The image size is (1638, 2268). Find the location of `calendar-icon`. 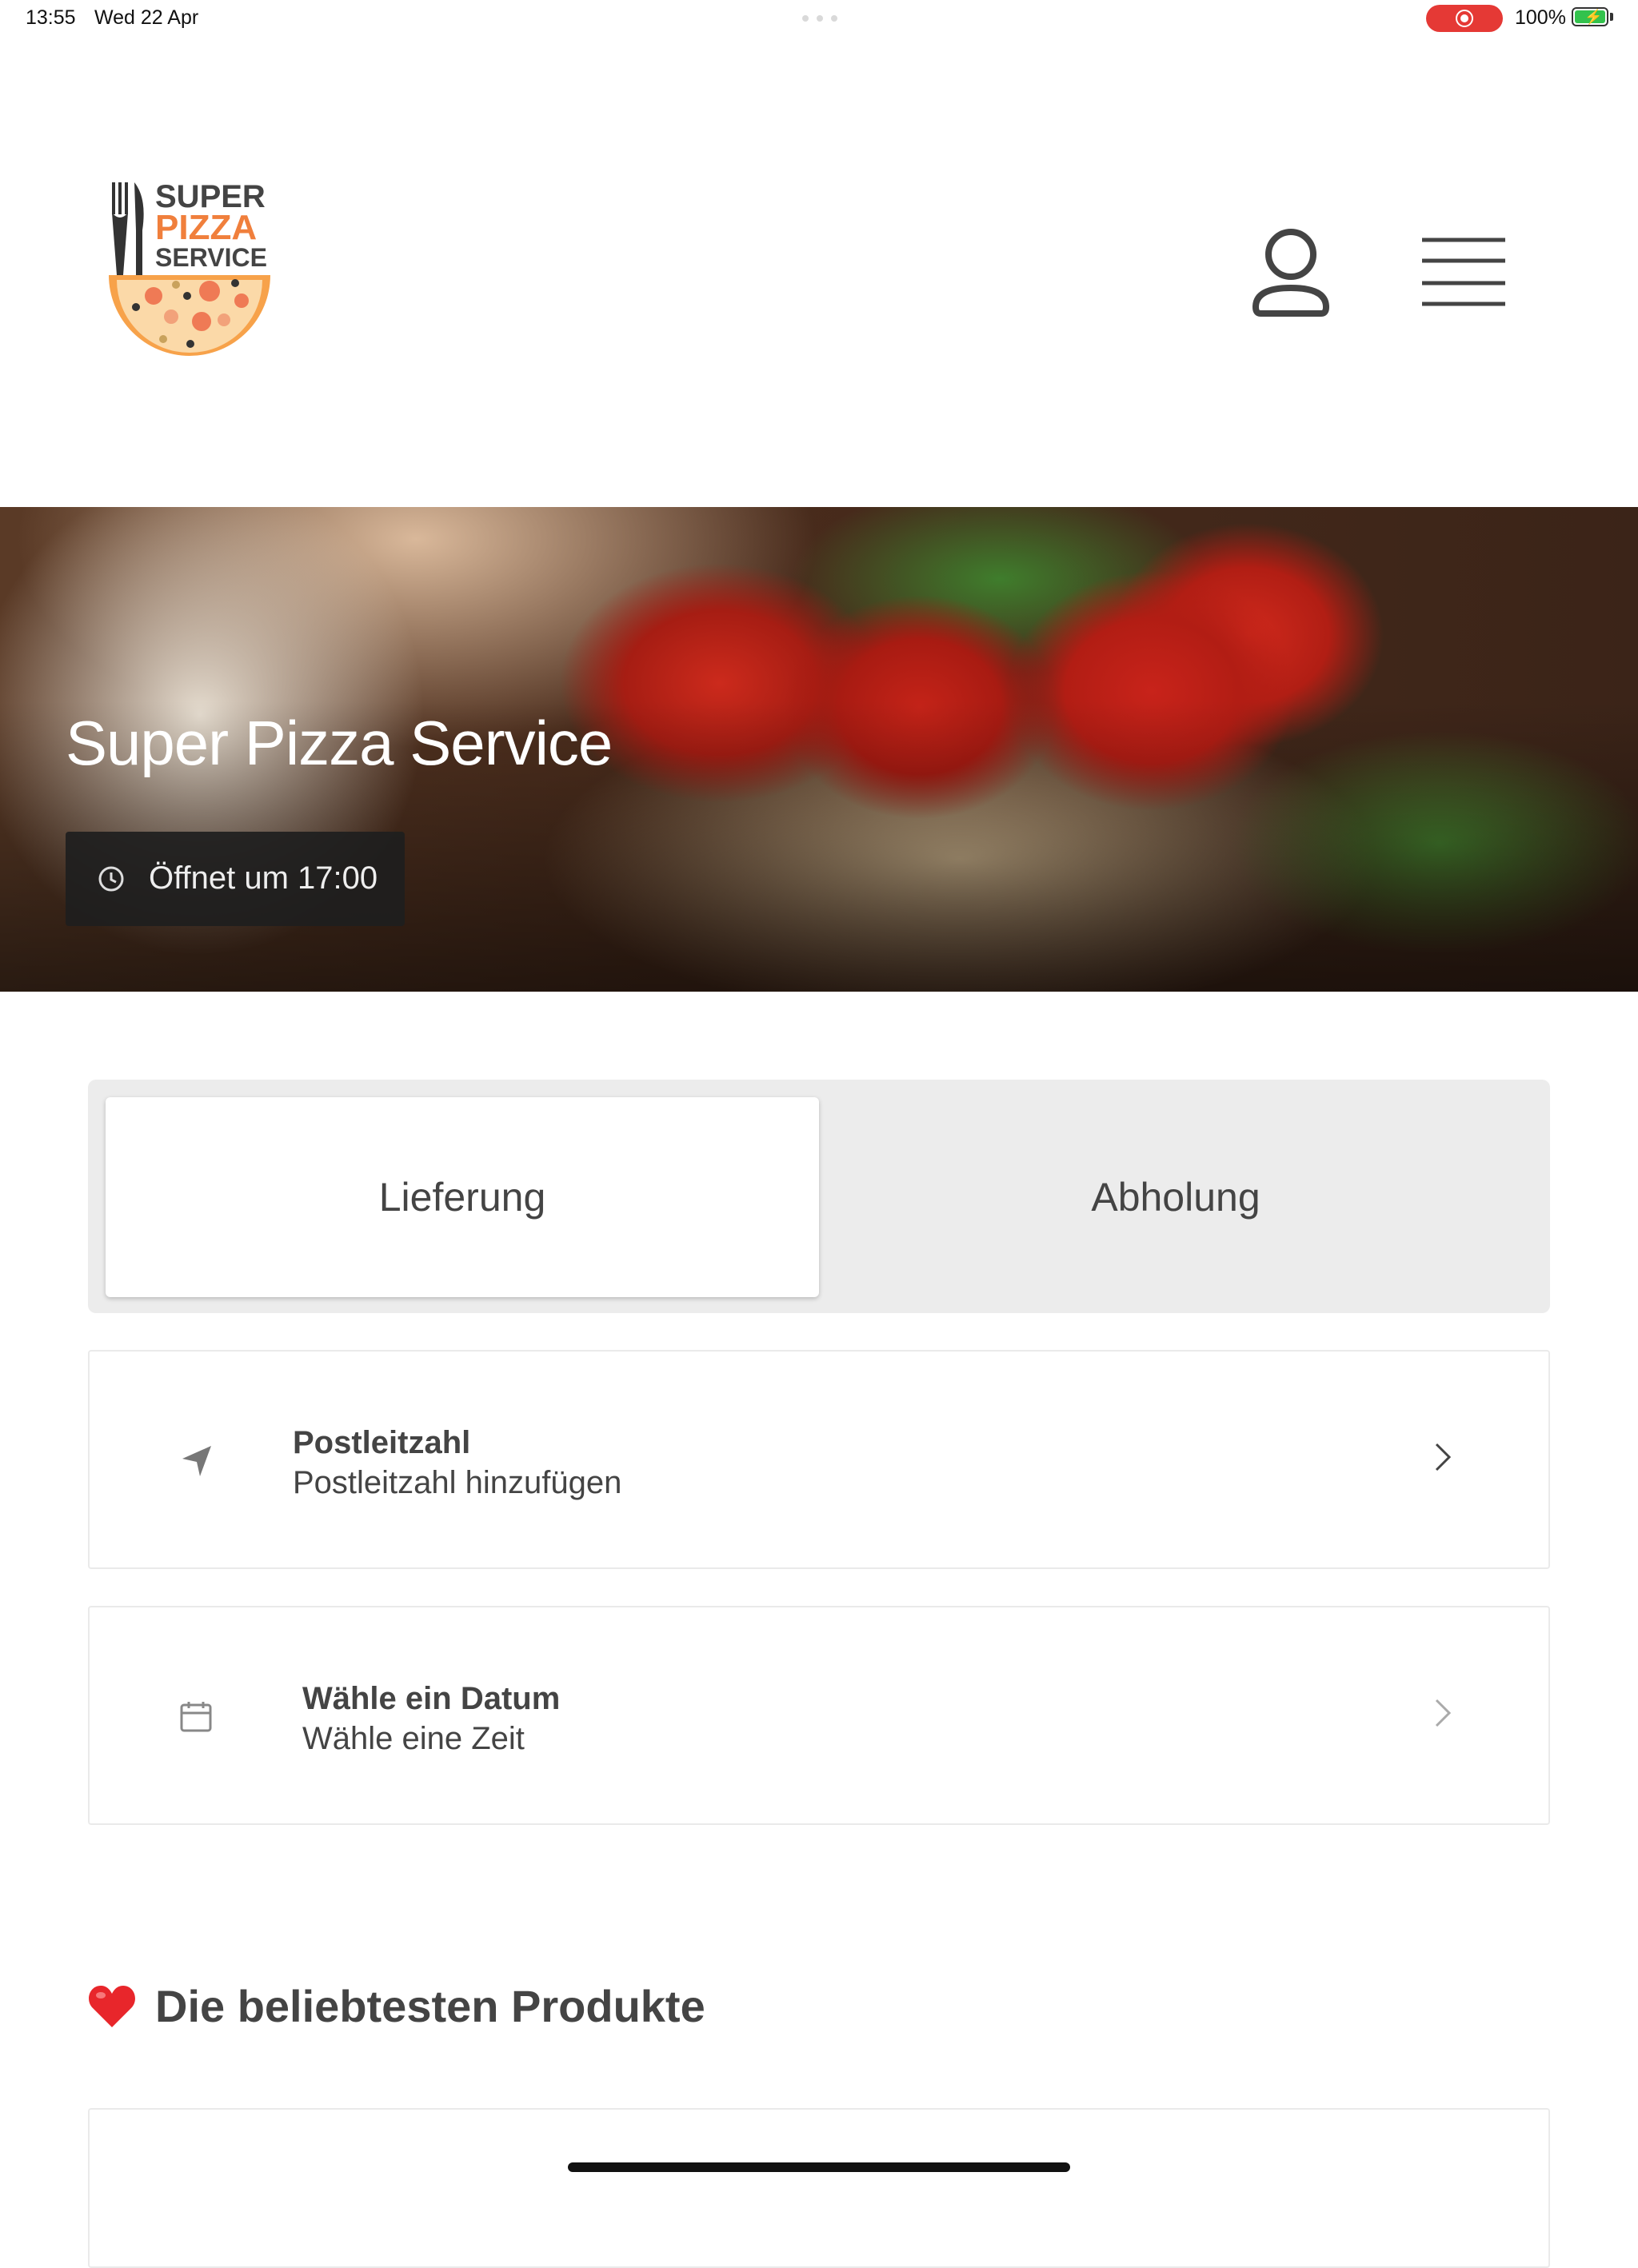

calendar-icon is located at coordinates (196, 1717).